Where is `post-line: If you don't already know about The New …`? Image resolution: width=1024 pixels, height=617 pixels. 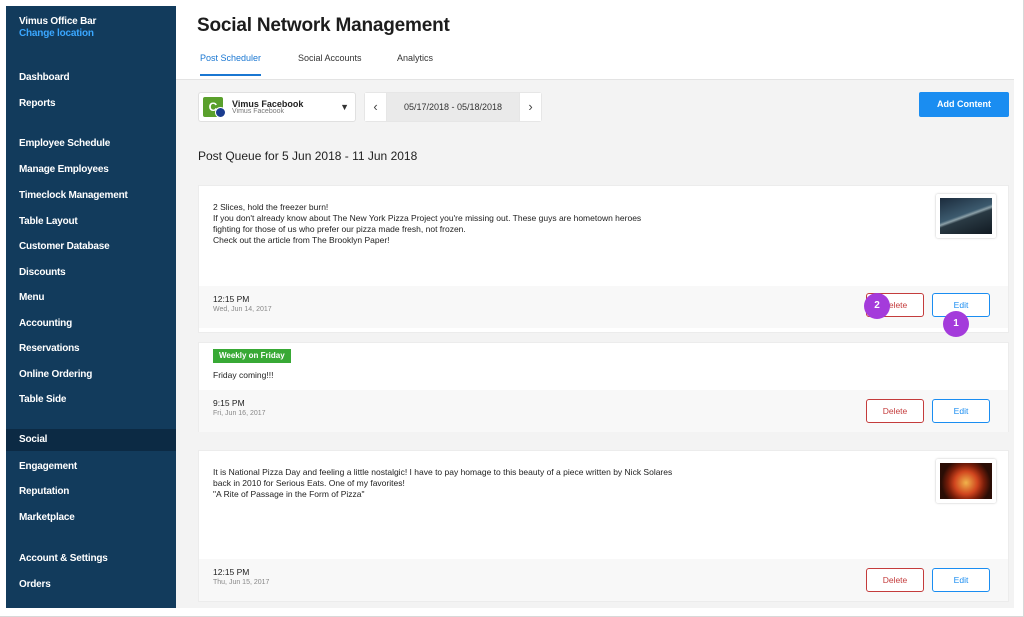
post-line: If you don't already know about The New … is located at coordinates (427, 218).